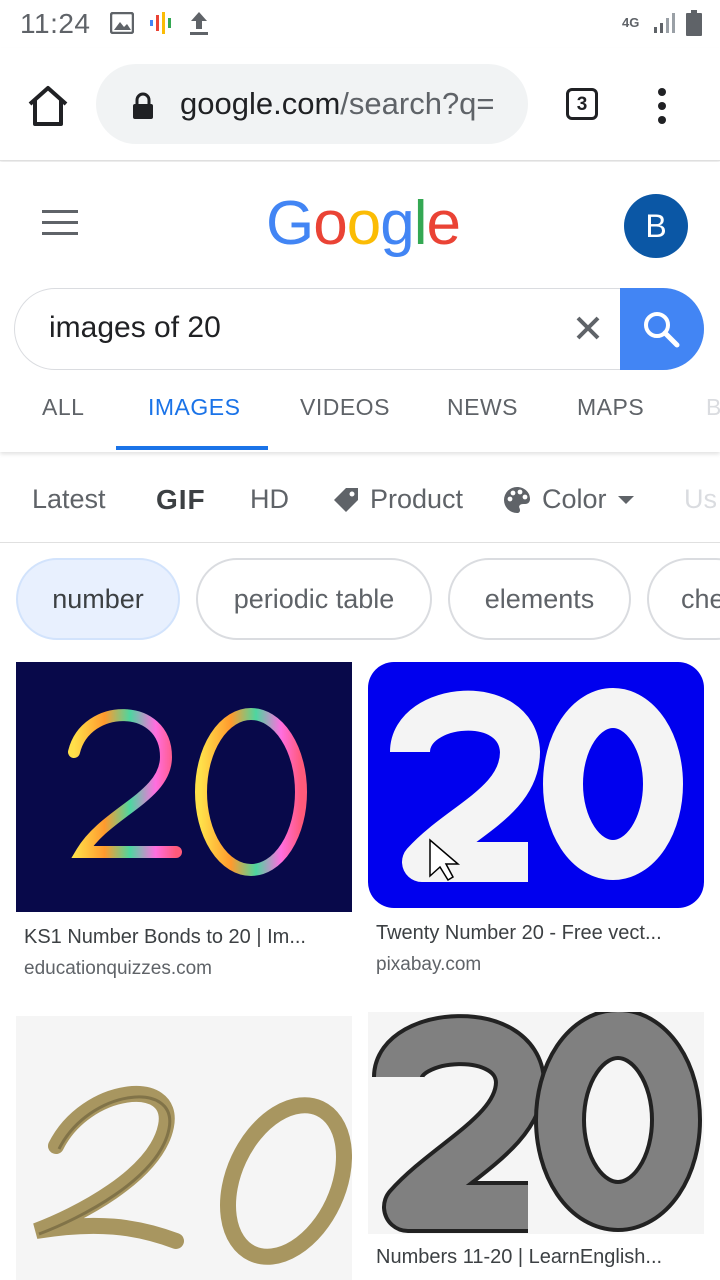  What do you see at coordinates (397, 499) in the screenshot?
I see `filter-product: Product` at bounding box center [397, 499].